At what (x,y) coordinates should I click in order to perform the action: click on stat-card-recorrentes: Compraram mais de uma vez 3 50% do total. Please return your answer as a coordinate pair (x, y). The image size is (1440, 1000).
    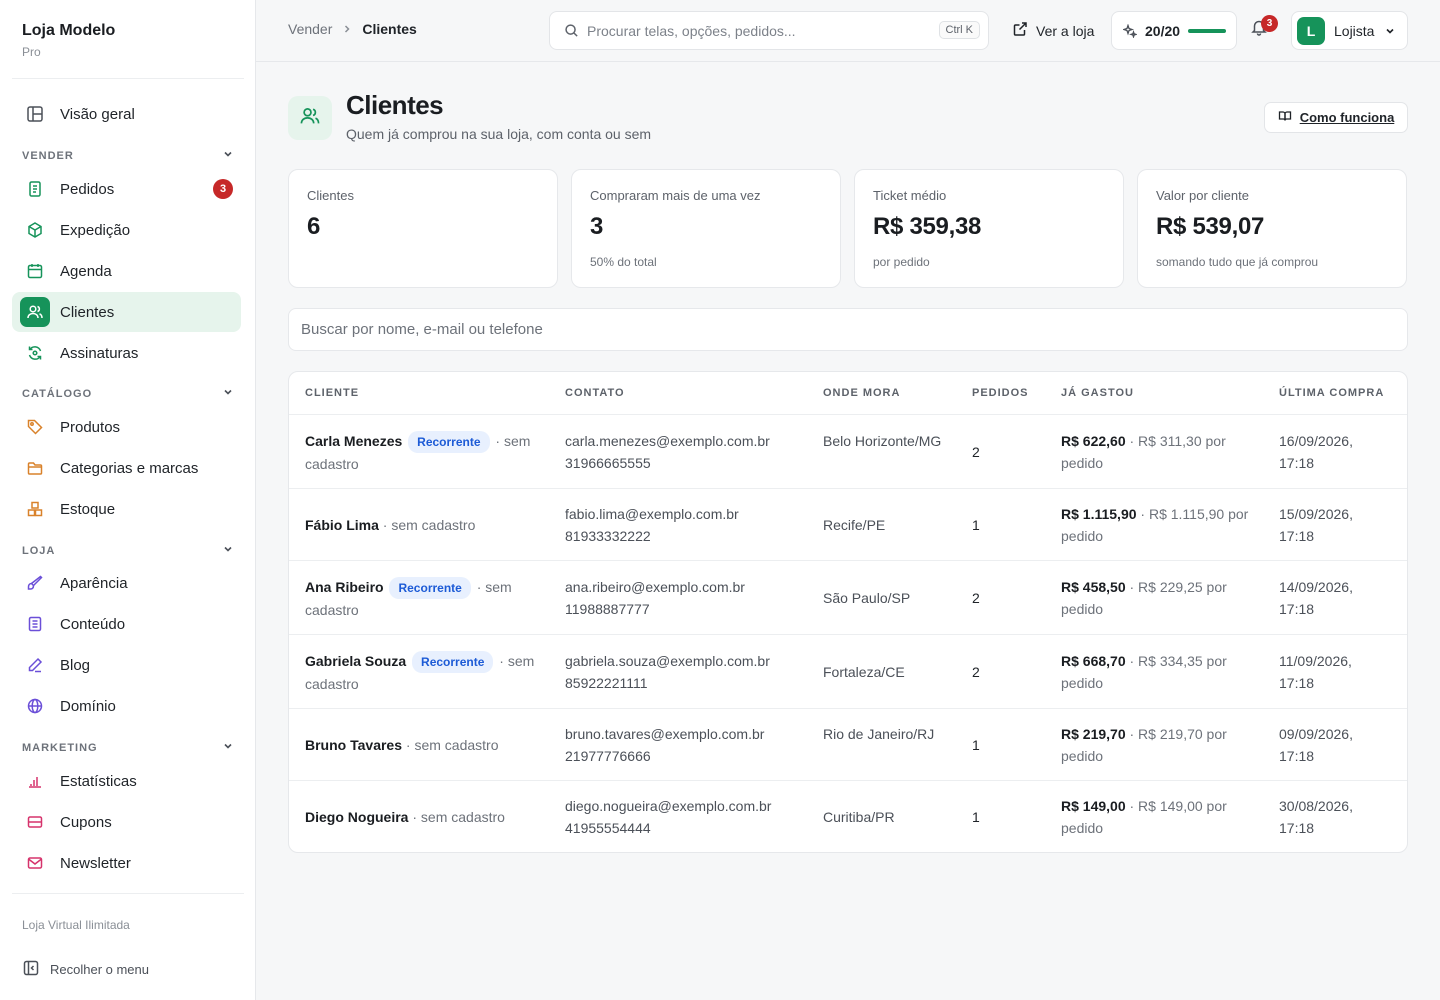
    Looking at the image, I should click on (706, 228).